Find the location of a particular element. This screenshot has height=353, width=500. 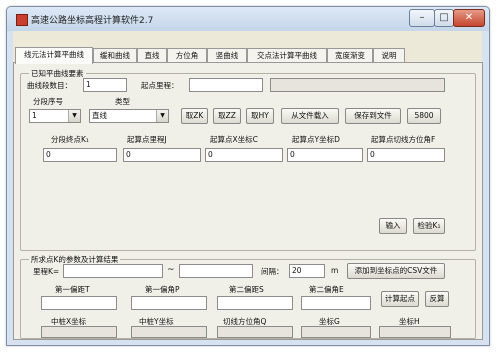

second-angle-input is located at coordinates (336, 303).